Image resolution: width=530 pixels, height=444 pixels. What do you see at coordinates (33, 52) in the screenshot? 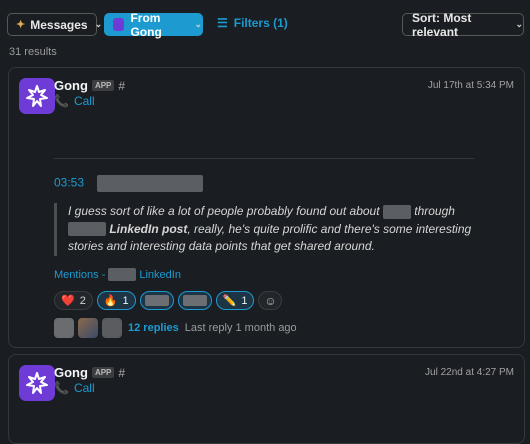
I see `results-count: 31 results` at bounding box center [33, 52].